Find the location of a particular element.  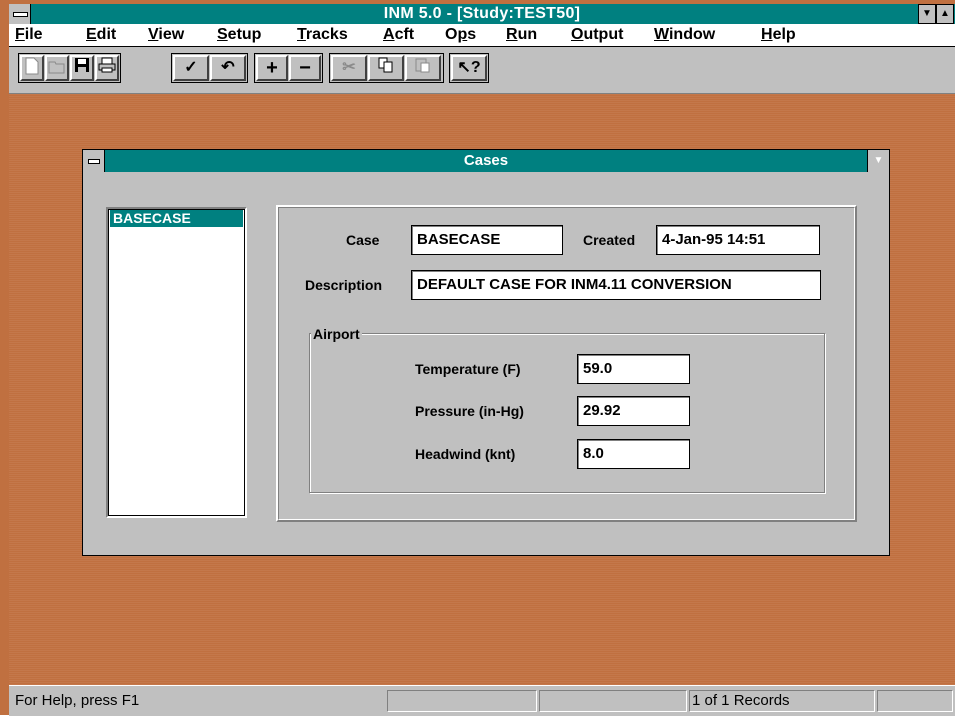

menu-ops: Ops is located at coordinates (460, 35).